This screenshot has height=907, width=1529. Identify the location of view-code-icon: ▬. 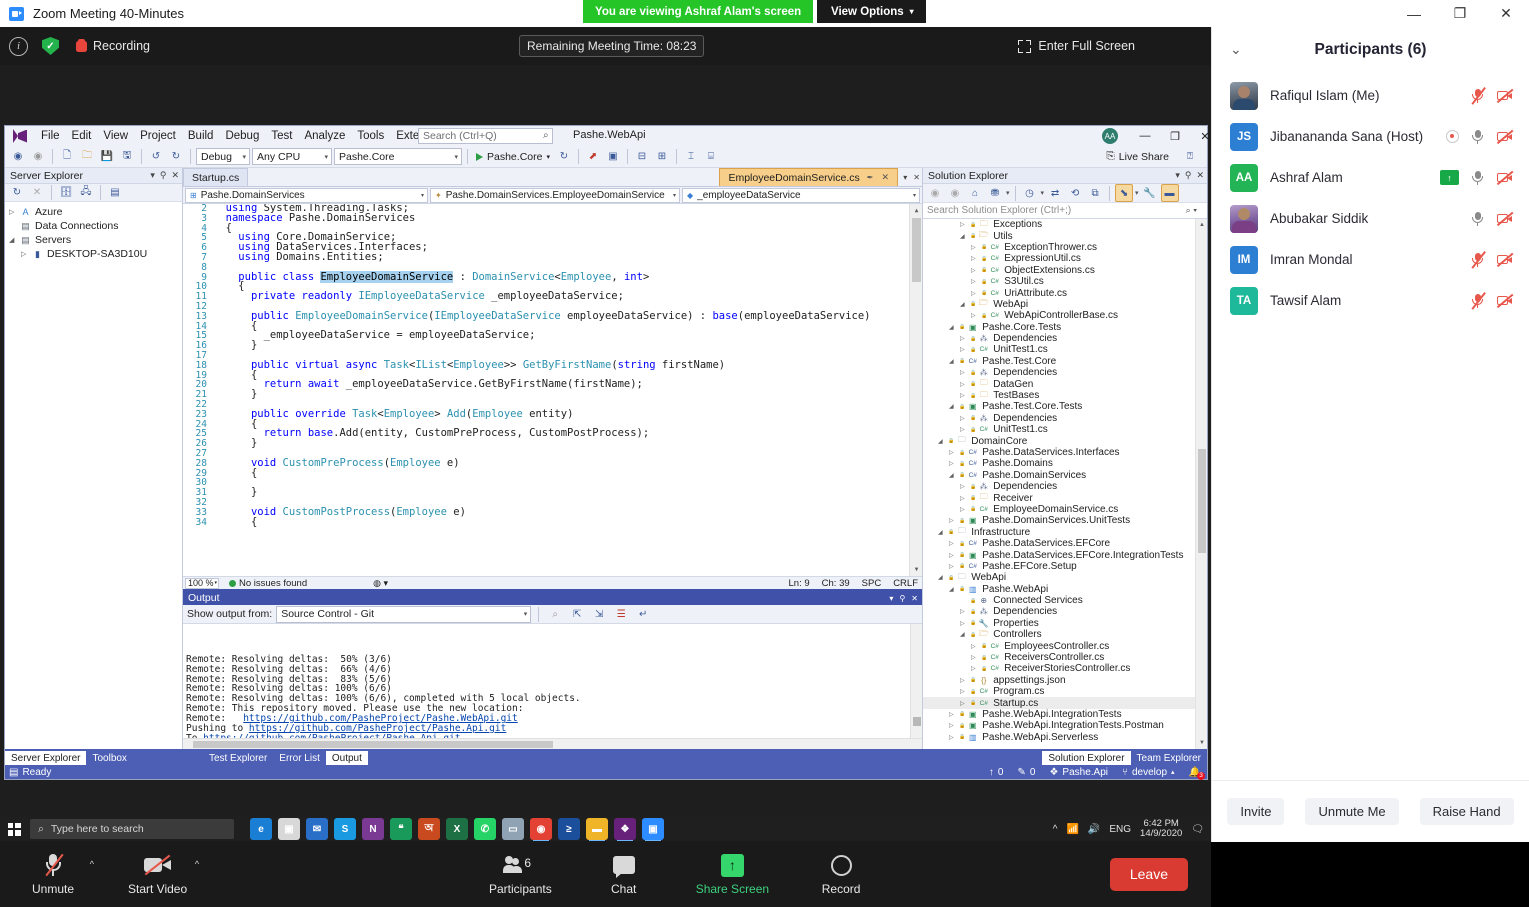
(1169, 193).